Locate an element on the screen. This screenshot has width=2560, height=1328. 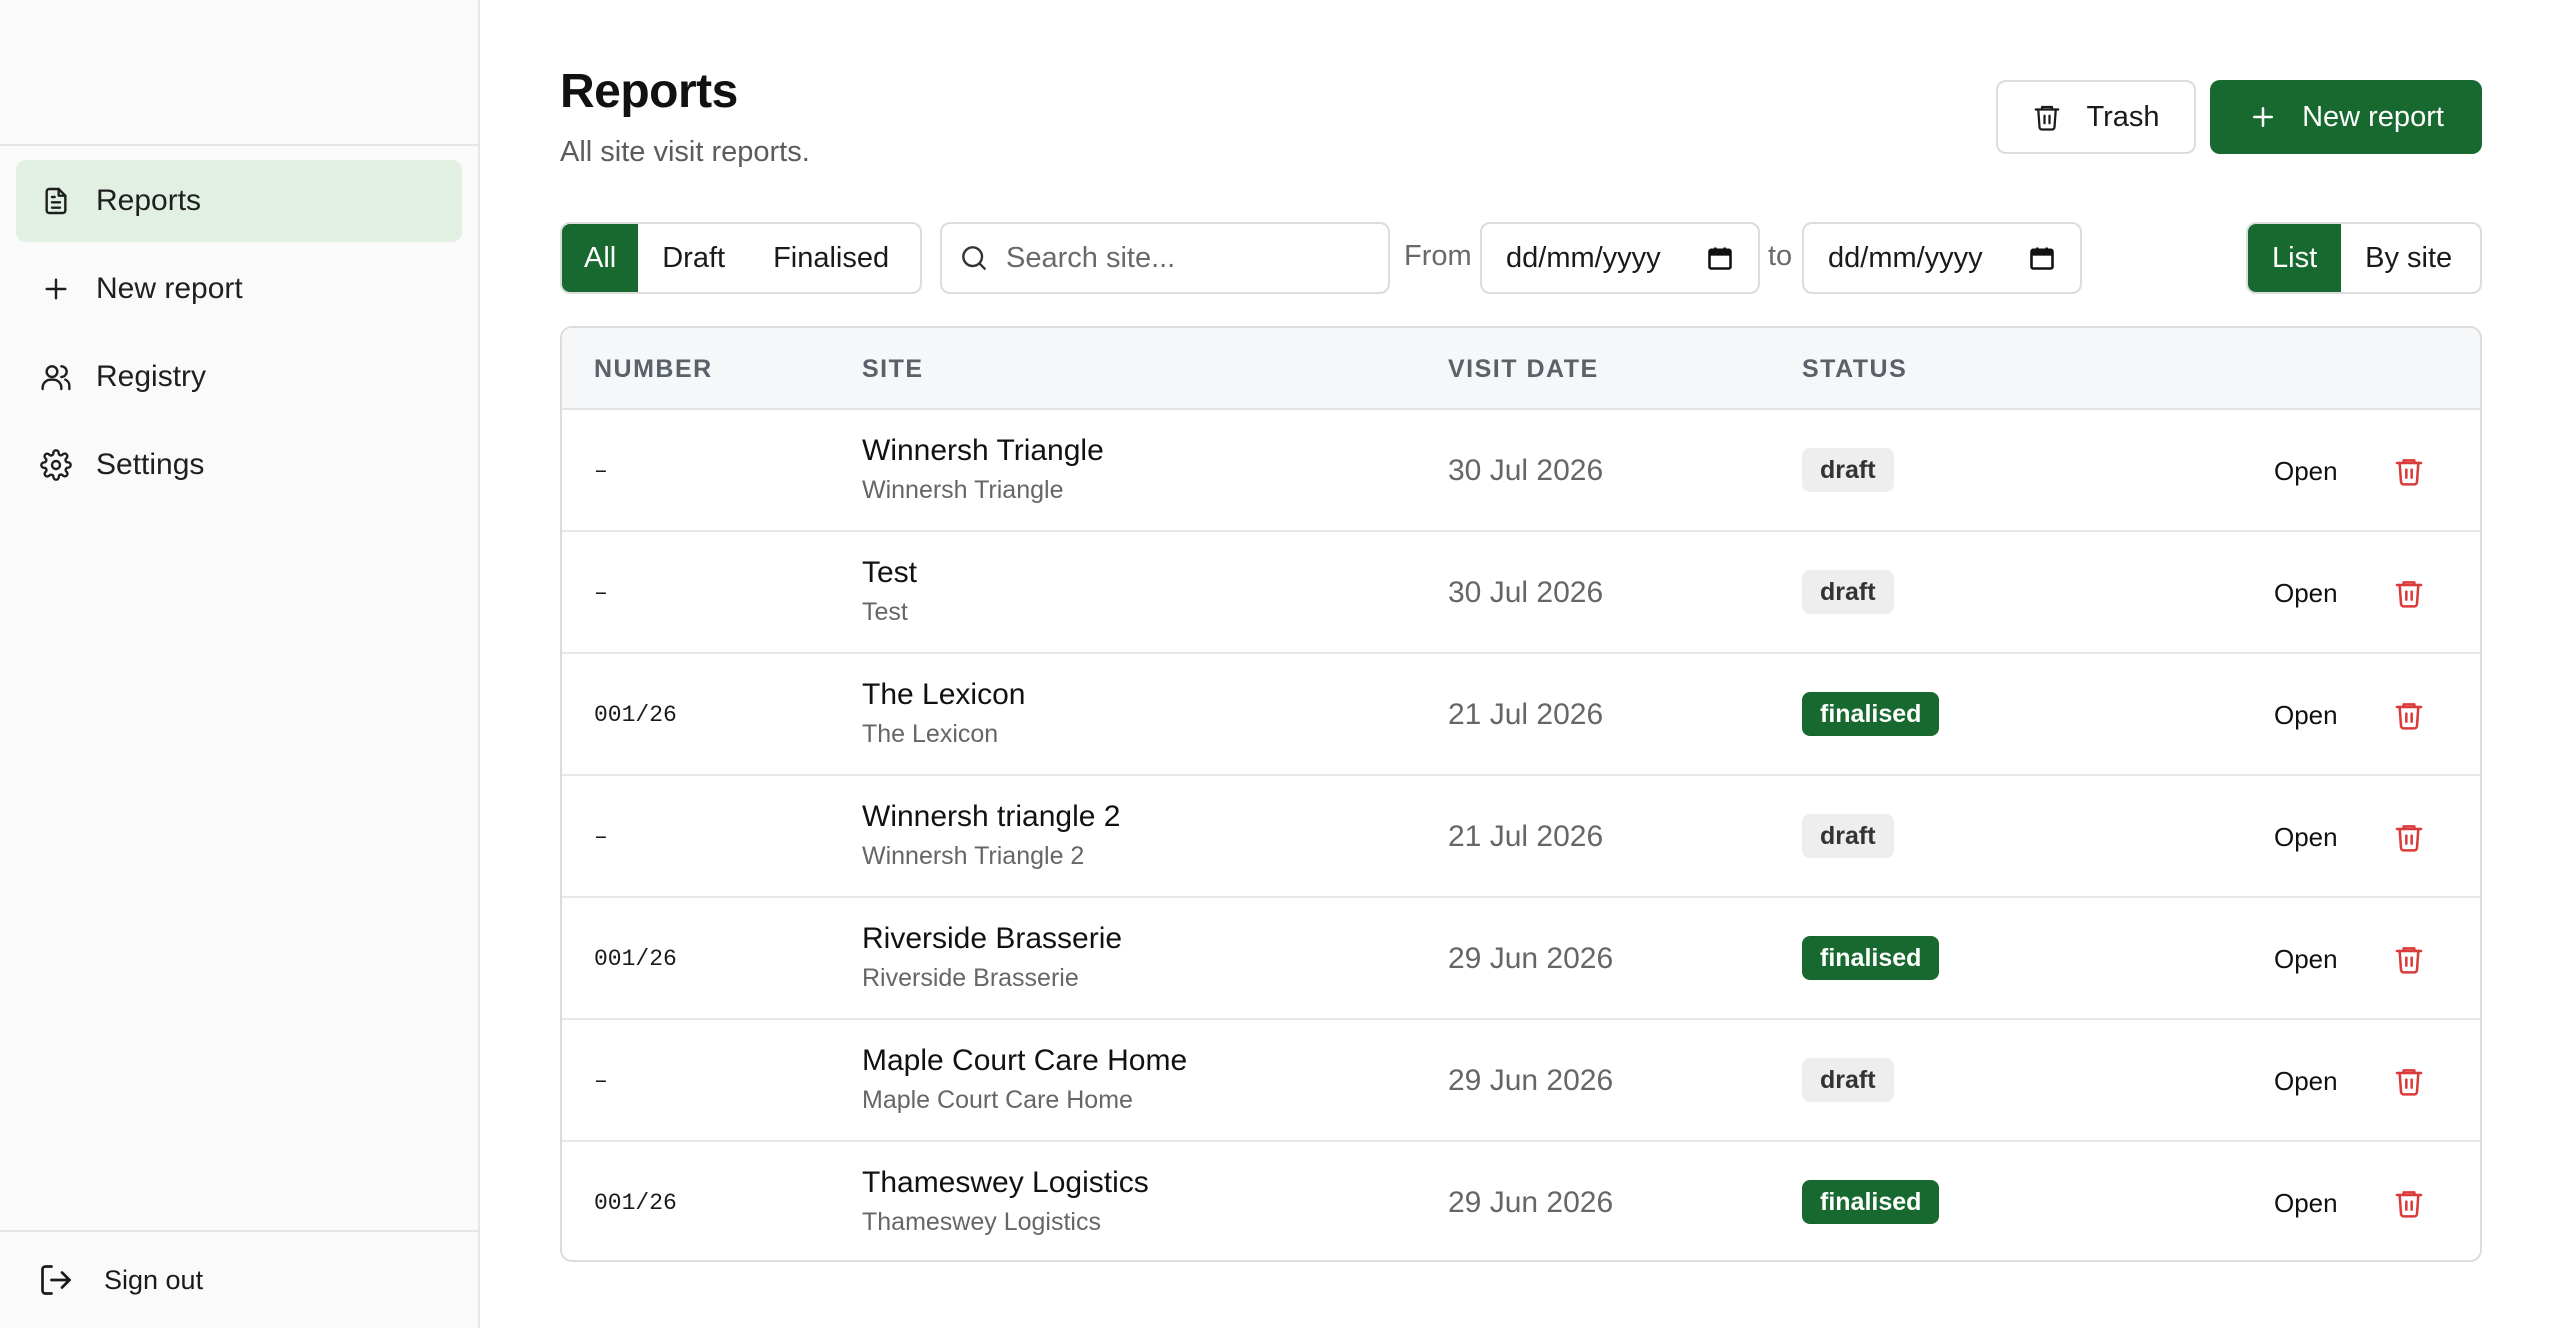
sidebar-nav: Reports New report Registry Settings is located at coordinates (239, 336).